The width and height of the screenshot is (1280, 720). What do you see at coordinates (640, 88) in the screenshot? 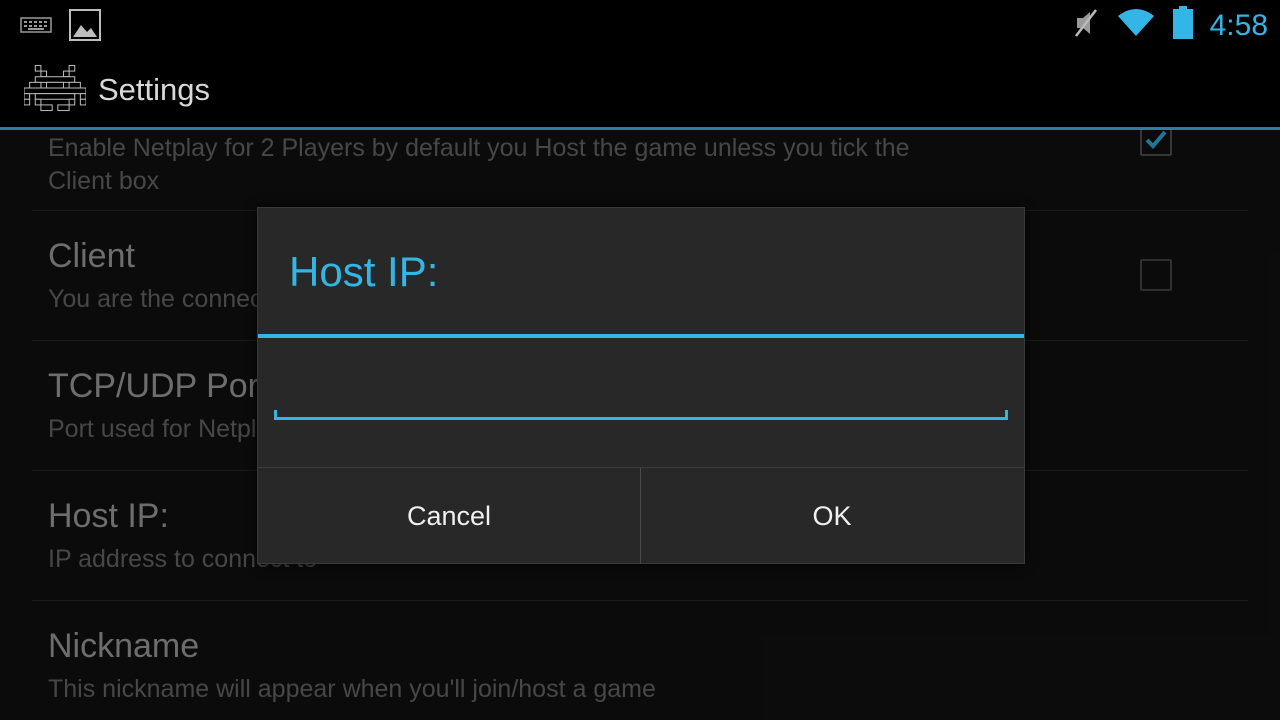
I see `action-bar: Settings` at bounding box center [640, 88].